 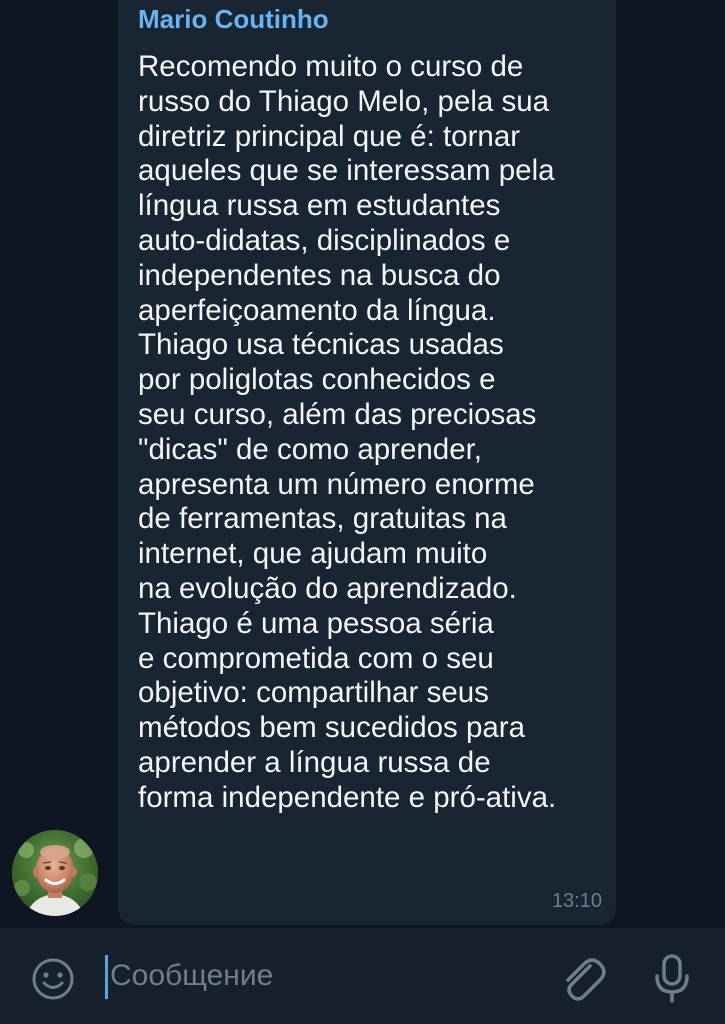 I want to click on message-line: independentes na busca do, so click(x=319, y=275).